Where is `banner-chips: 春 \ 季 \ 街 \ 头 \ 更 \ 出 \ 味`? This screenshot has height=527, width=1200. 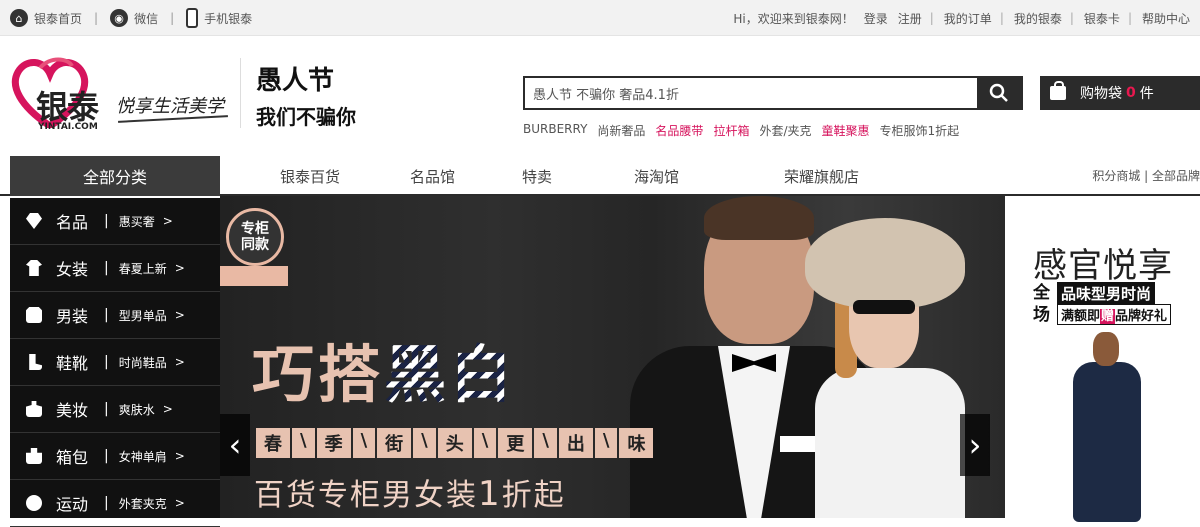
banner-chips: 春 \ 季 \ 街 \ 头 \ 更 \ 出 \ 味 is located at coordinates (455, 443).